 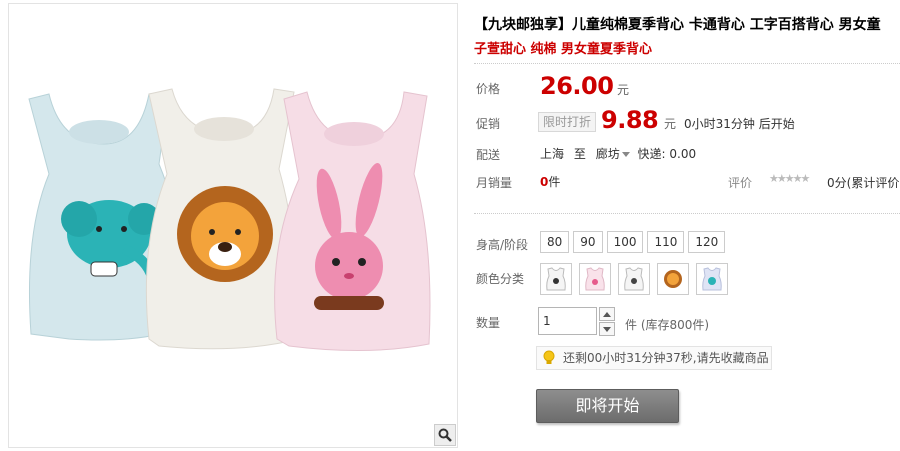 I want to click on sales-label: 月销量, so click(x=494, y=183).